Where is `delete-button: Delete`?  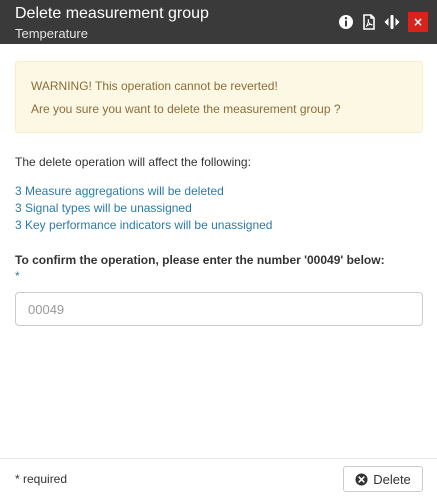
delete-button: Delete is located at coordinates (383, 479).